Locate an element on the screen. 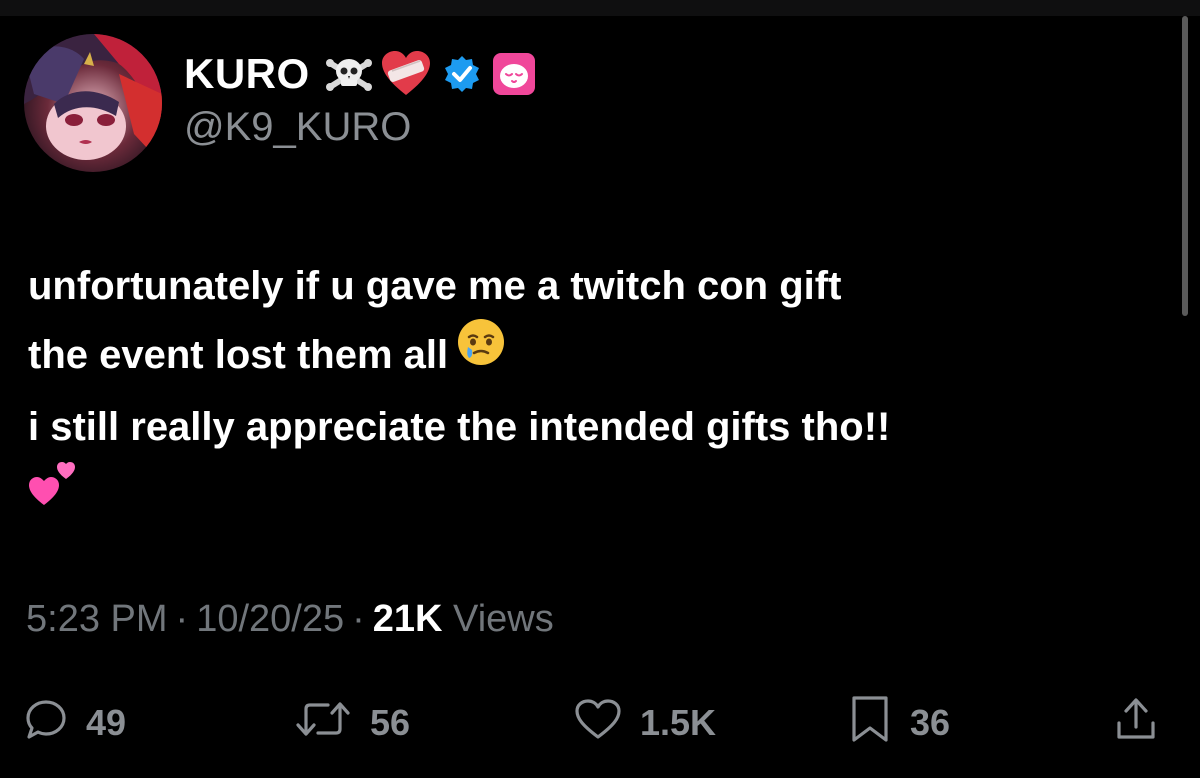 This screenshot has height=778, width=1200. author-name-row: KURO is located at coordinates (360, 74).